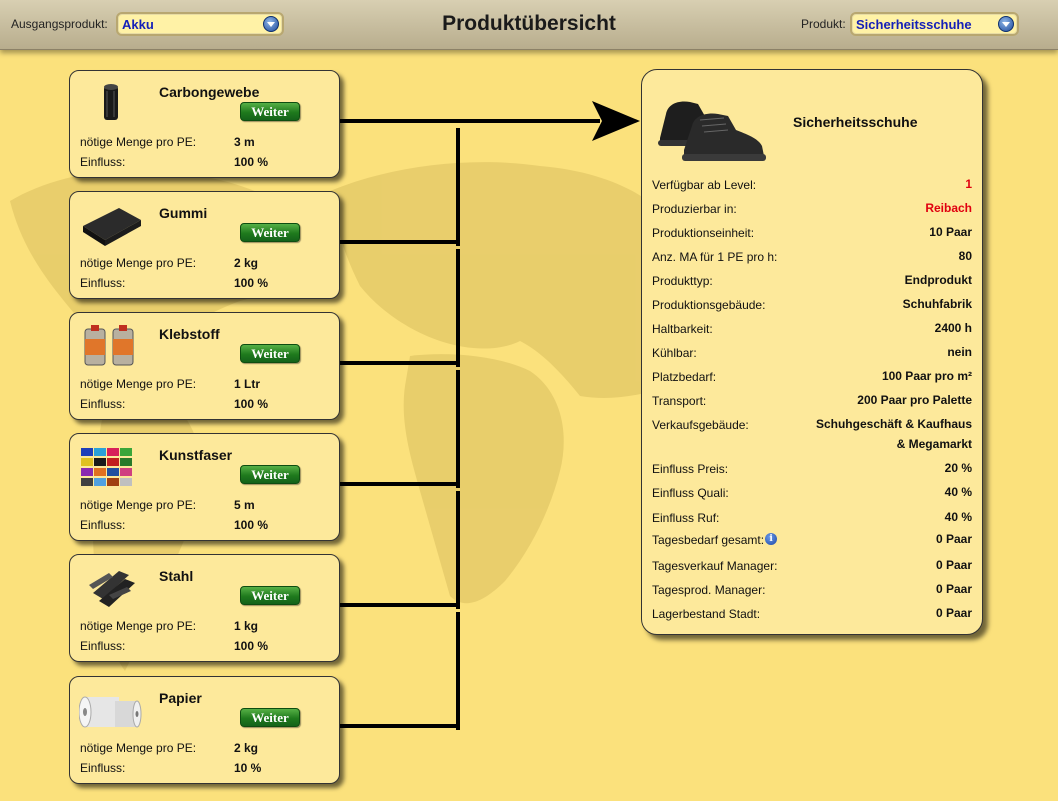 This screenshot has width=1058, height=801. I want to click on thread-spools-icon, so click(106, 467).